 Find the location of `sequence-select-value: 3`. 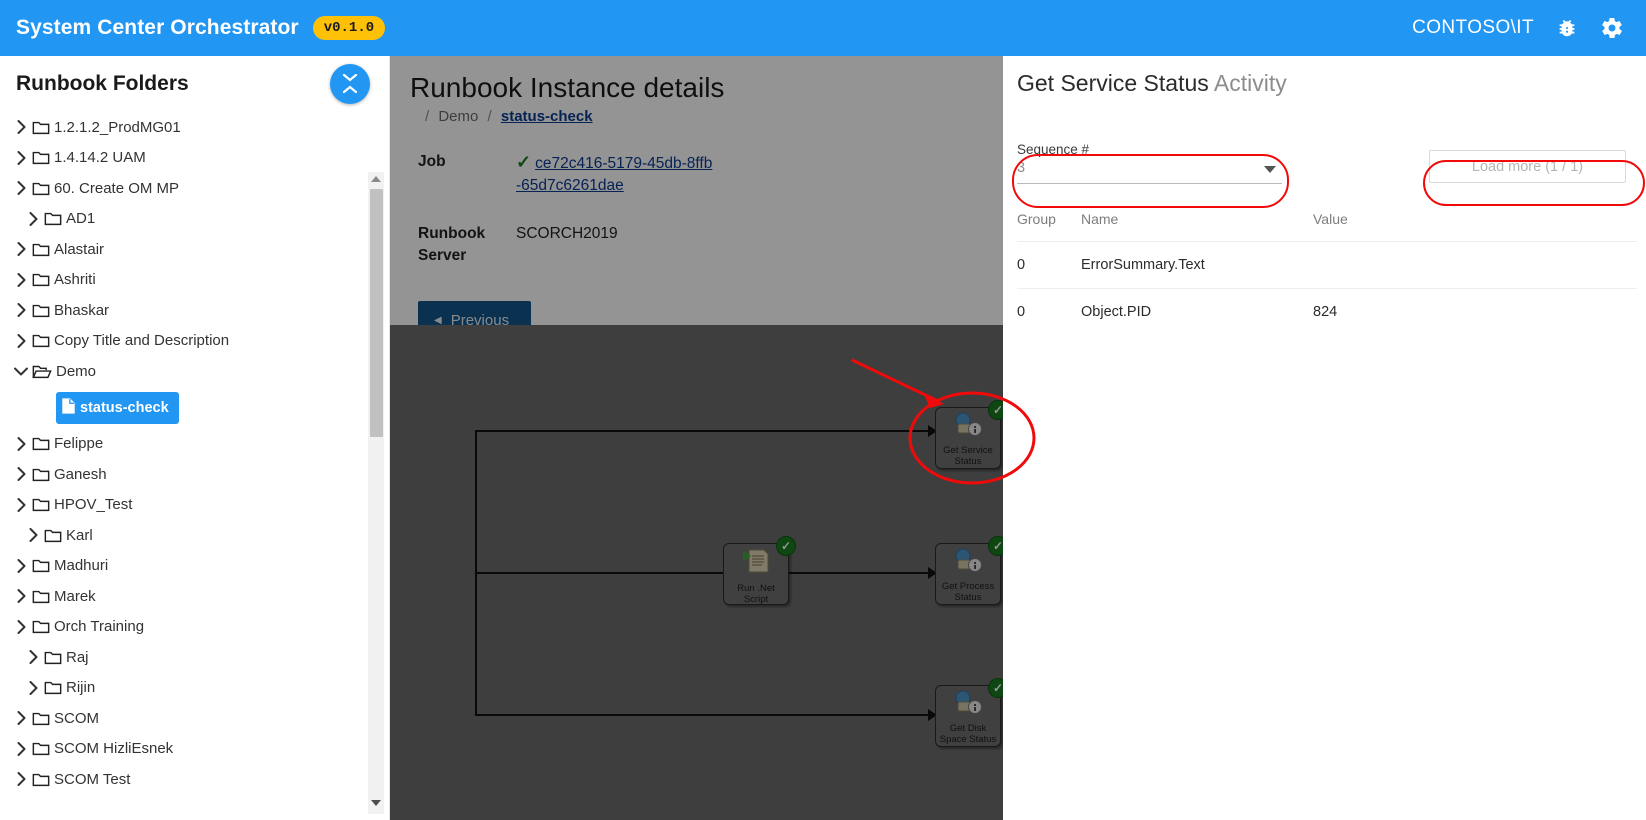

sequence-select-value: 3 is located at coordinates (1021, 168).